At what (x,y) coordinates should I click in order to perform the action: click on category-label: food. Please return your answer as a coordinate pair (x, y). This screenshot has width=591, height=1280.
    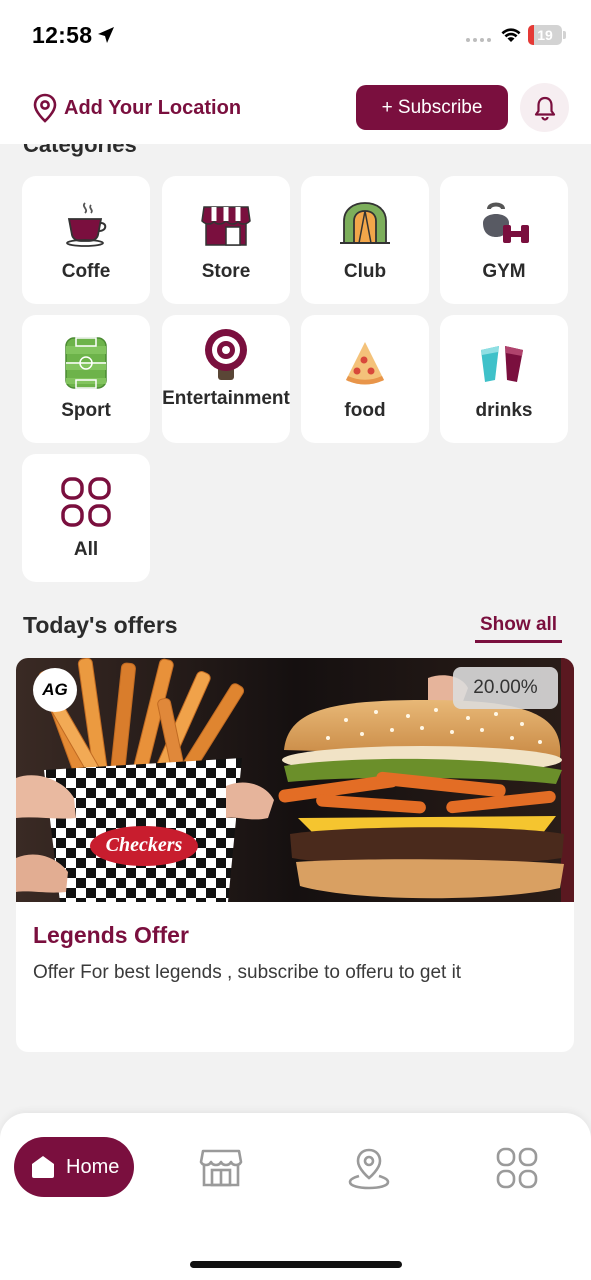
    Looking at the image, I should click on (365, 410).